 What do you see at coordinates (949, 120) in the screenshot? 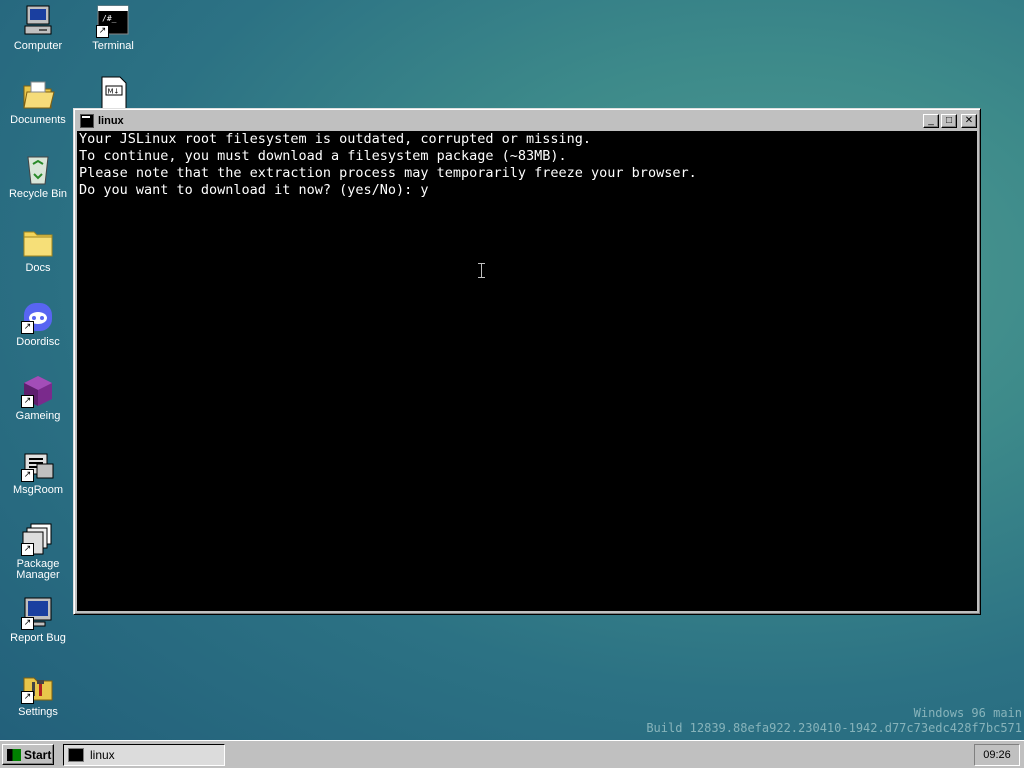
I see `maximize-button: □` at bounding box center [949, 120].